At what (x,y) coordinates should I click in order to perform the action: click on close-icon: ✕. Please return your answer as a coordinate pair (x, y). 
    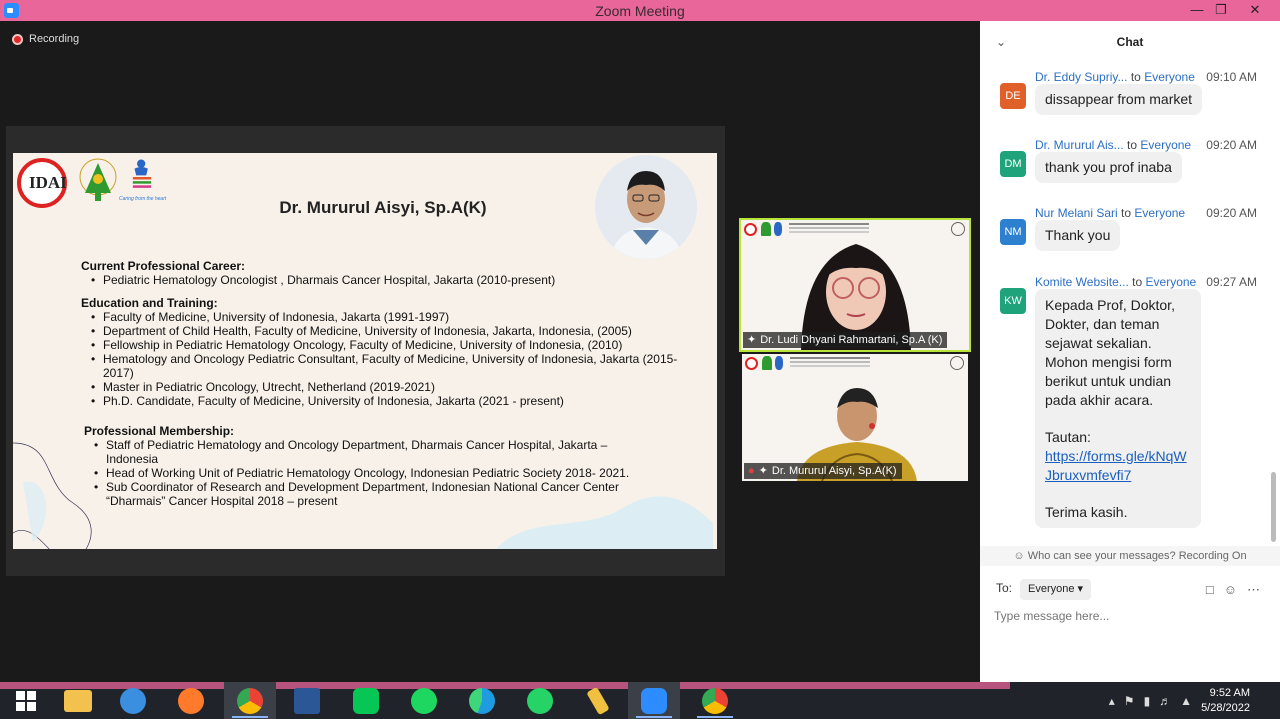
    Looking at the image, I should click on (1255, 10).